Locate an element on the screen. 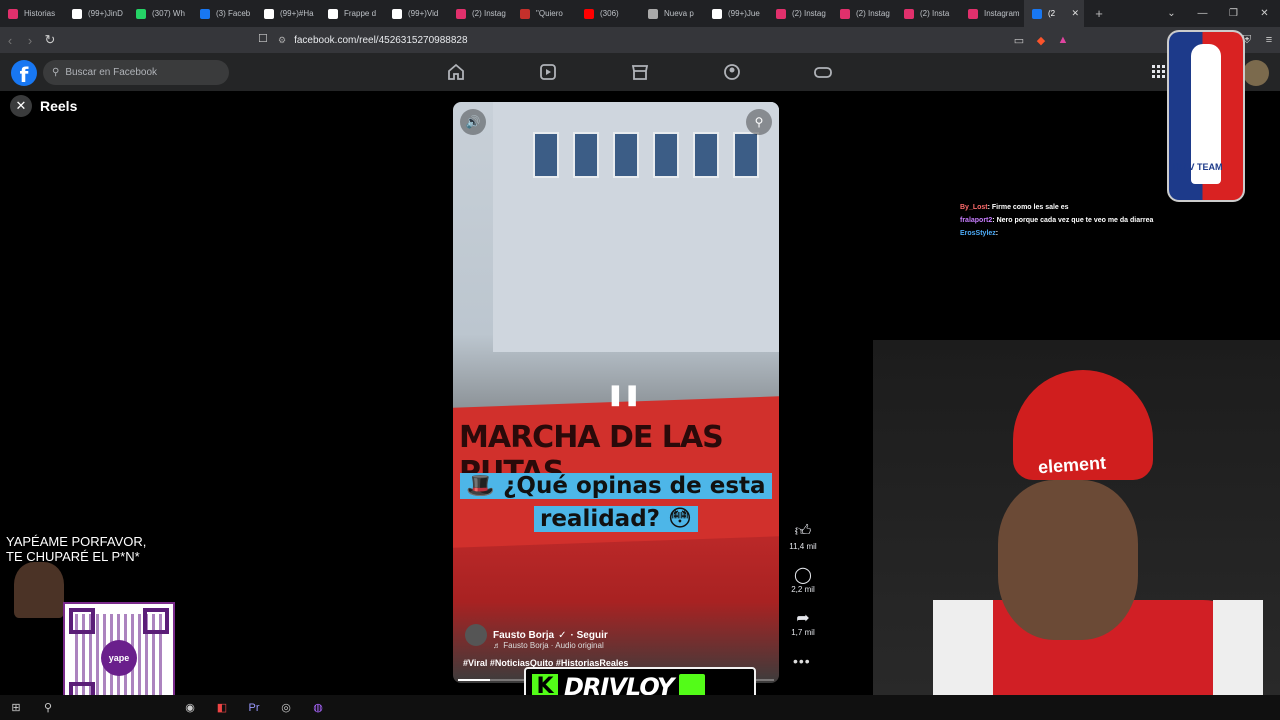  address-bar: ⚙ facebook.com/reel/452631527098882​8 is located at coordinates (638, 40).